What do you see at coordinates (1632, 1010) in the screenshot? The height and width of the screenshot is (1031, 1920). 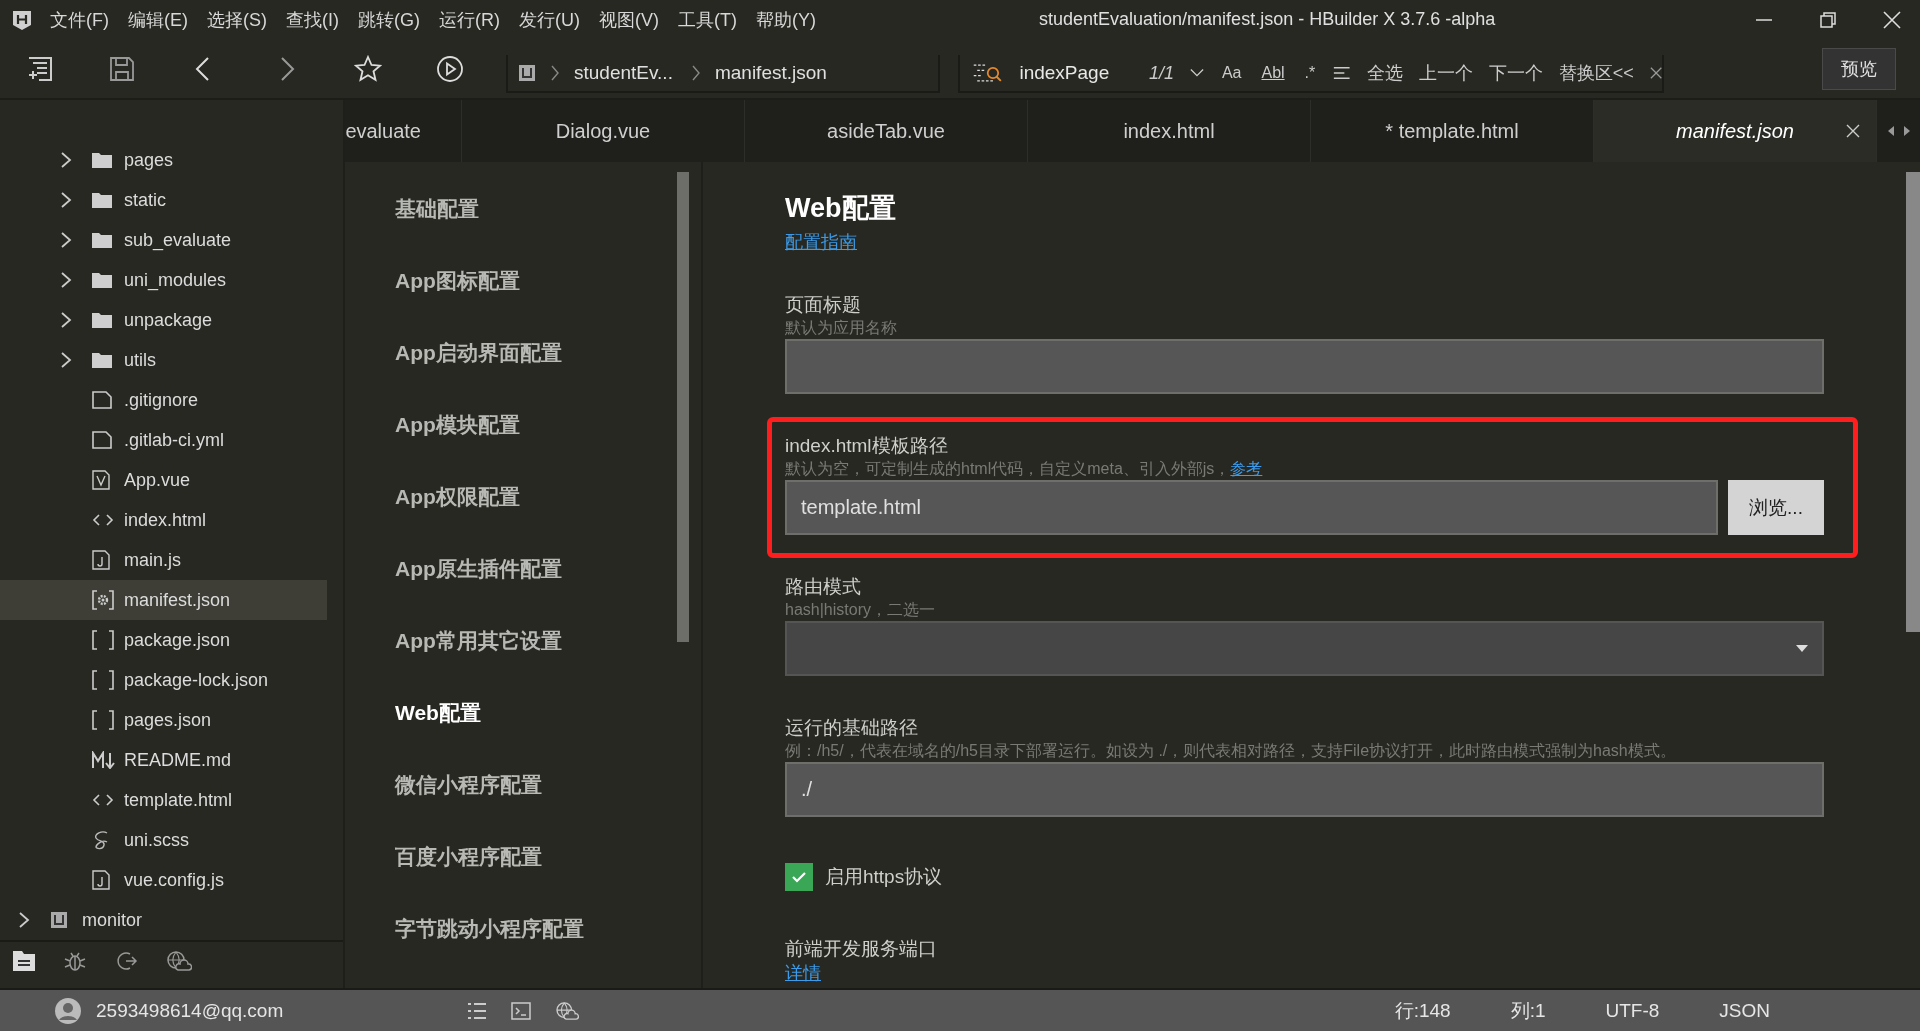 I see `file-encoding: UTF-8` at bounding box center [1632, 1010].